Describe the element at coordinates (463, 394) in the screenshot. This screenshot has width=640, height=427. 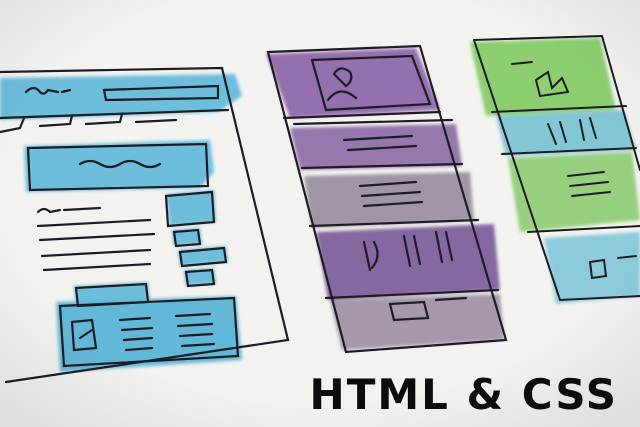
I see `caption-title: HTML & CSS` at that location.